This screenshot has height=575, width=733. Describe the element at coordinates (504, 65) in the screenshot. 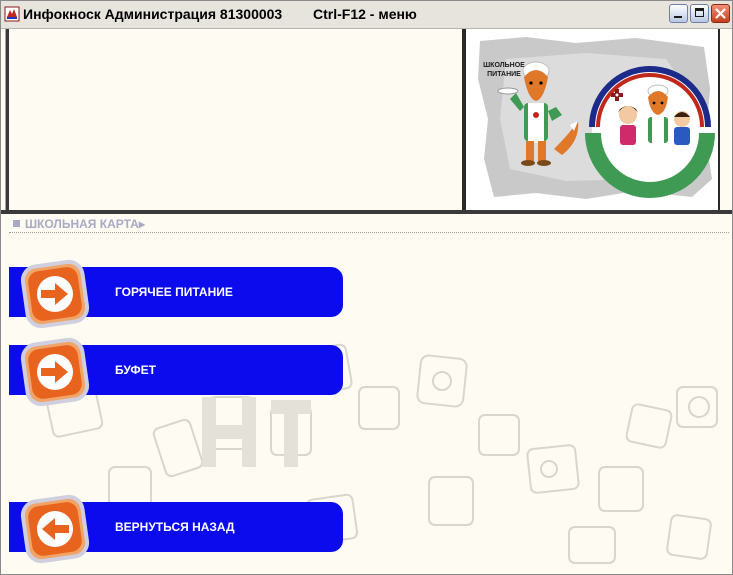

I see `logo-caption-line1: ШКОЛЬНОЕ` at that location.